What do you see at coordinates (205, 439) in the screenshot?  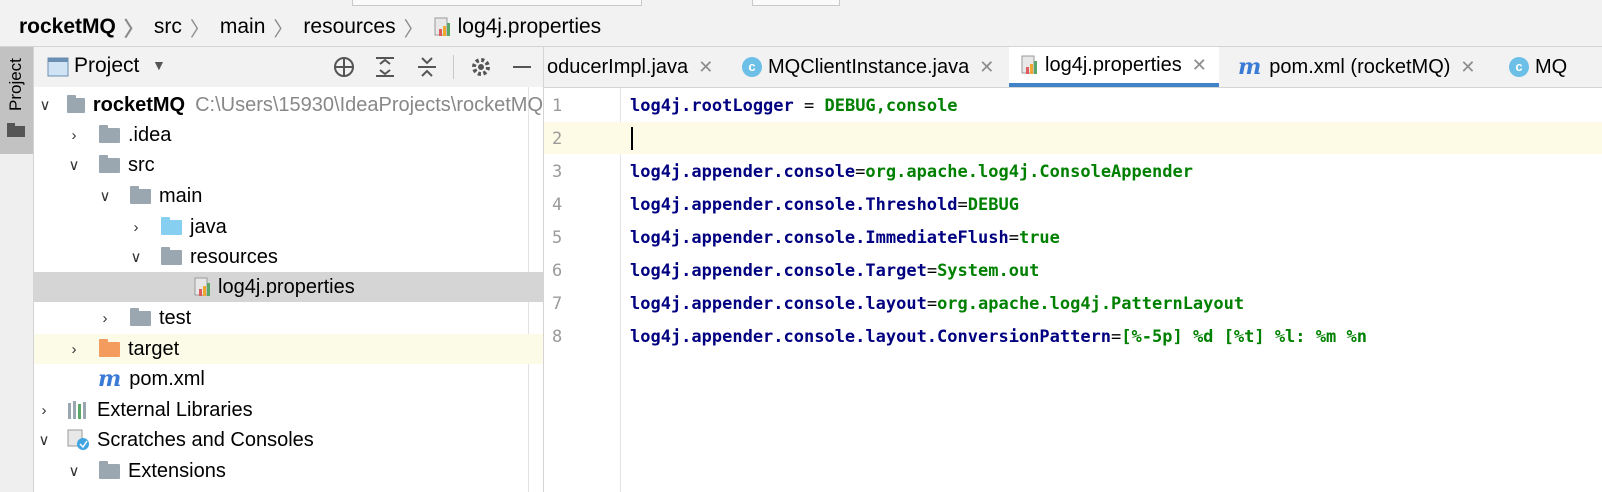 I see `tree-node-label: Scratches and Consoles` at bounding box center [205, 439].